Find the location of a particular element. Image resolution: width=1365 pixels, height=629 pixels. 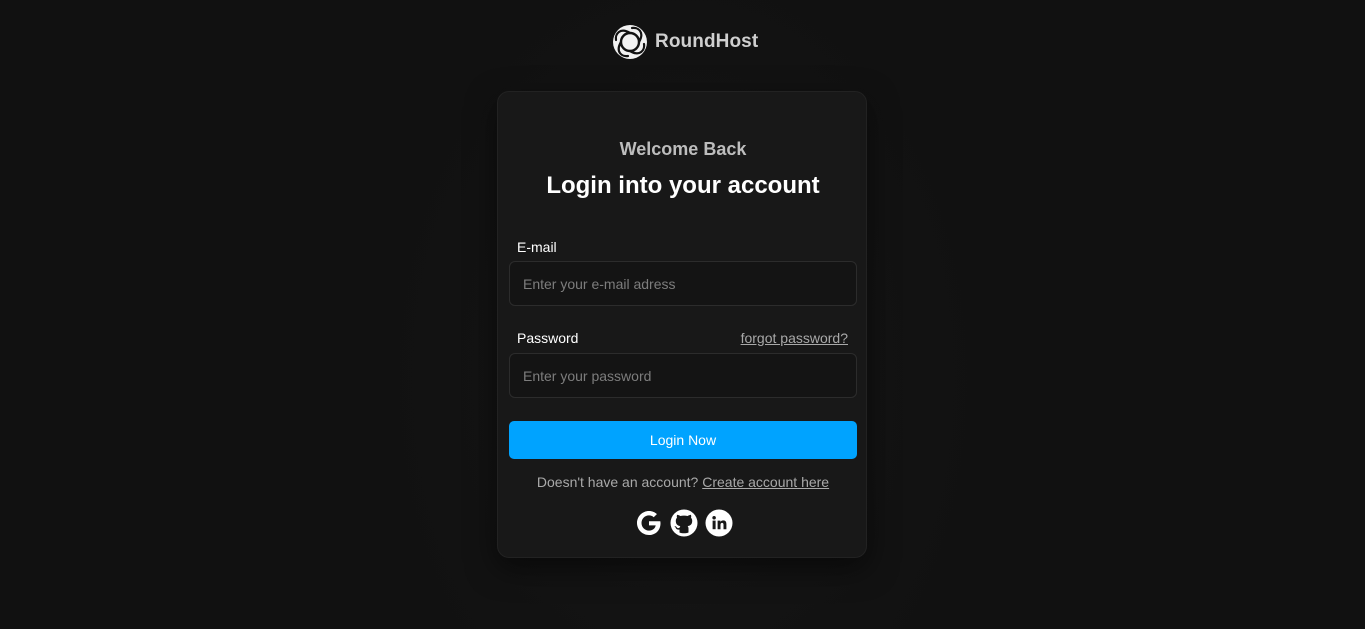

social-login-row is located at coordinates (684, 523).